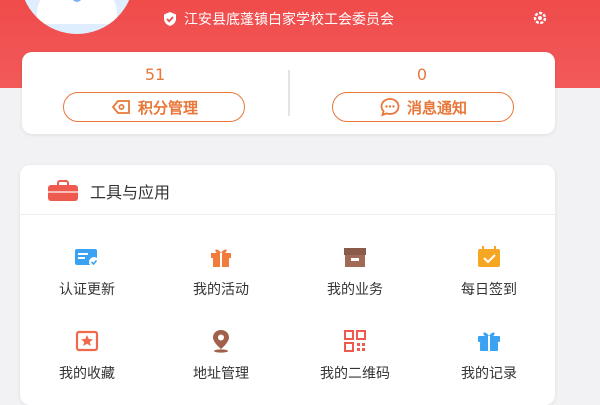 This screenshot has width=600, height=405. What do you see at coordinates (63, 191) in the screenshot?
I see `toolbox-icon` at bounding box center [63, 191].